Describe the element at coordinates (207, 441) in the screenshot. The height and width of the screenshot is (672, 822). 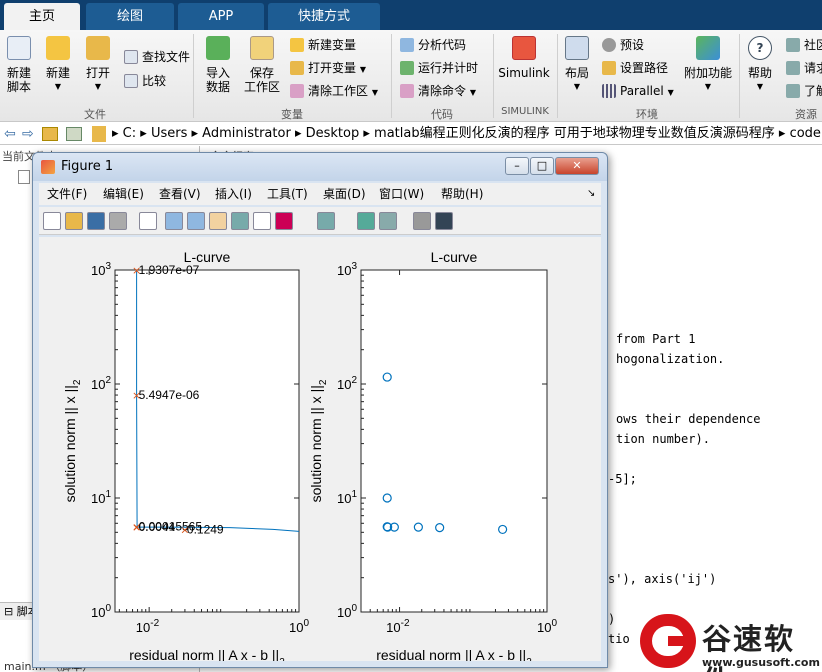
I see `axes-box` at that location.